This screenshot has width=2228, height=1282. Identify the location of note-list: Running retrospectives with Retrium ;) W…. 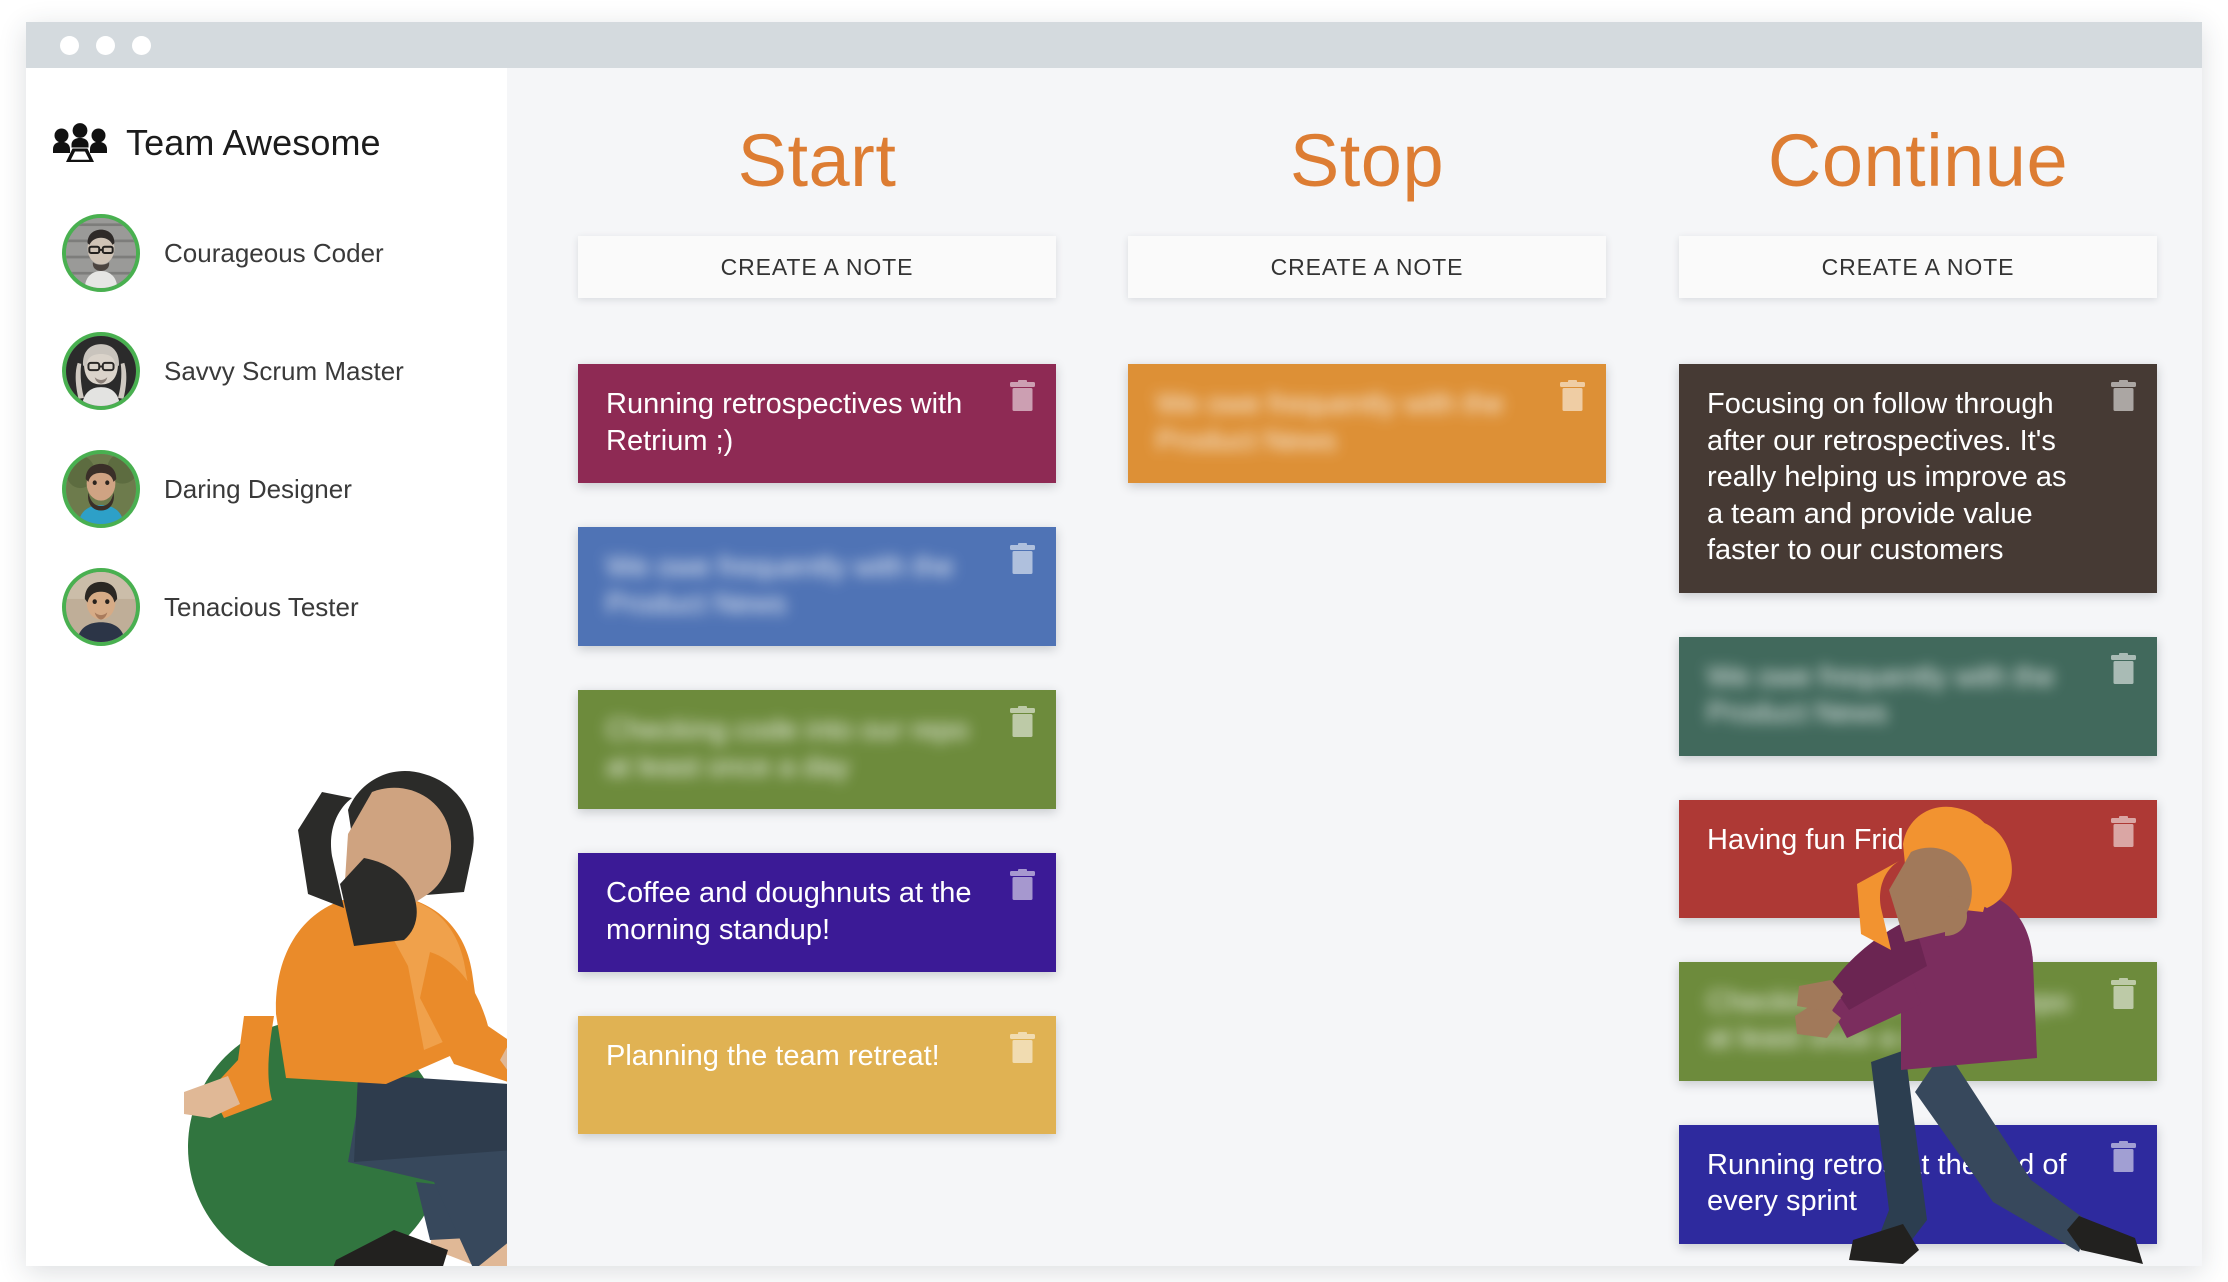
(817, 749).